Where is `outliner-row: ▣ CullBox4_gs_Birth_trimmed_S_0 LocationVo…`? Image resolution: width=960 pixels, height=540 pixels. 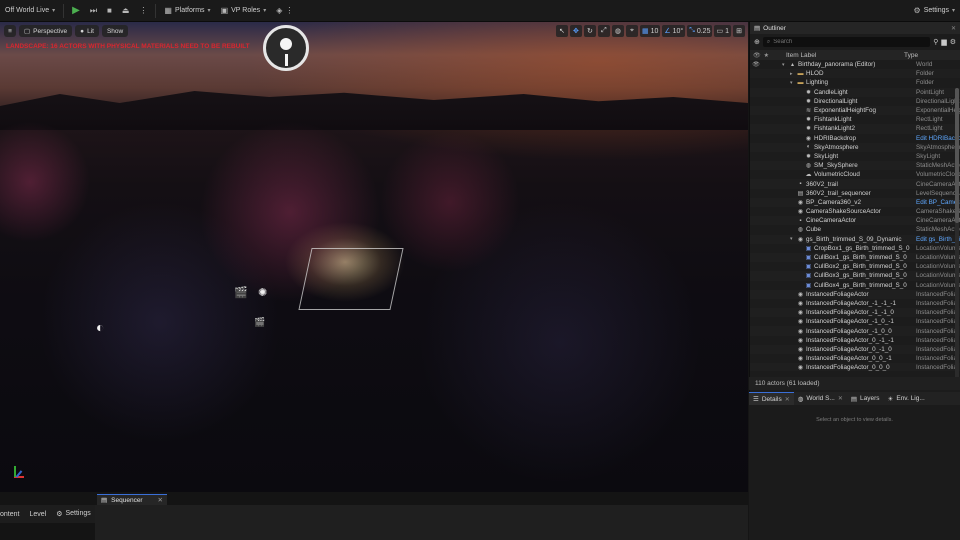
outliner-row: ▣ CullBox4_gs_Birth_trimmed_S_0 LocationVo… is located at coordinates (855, 285).